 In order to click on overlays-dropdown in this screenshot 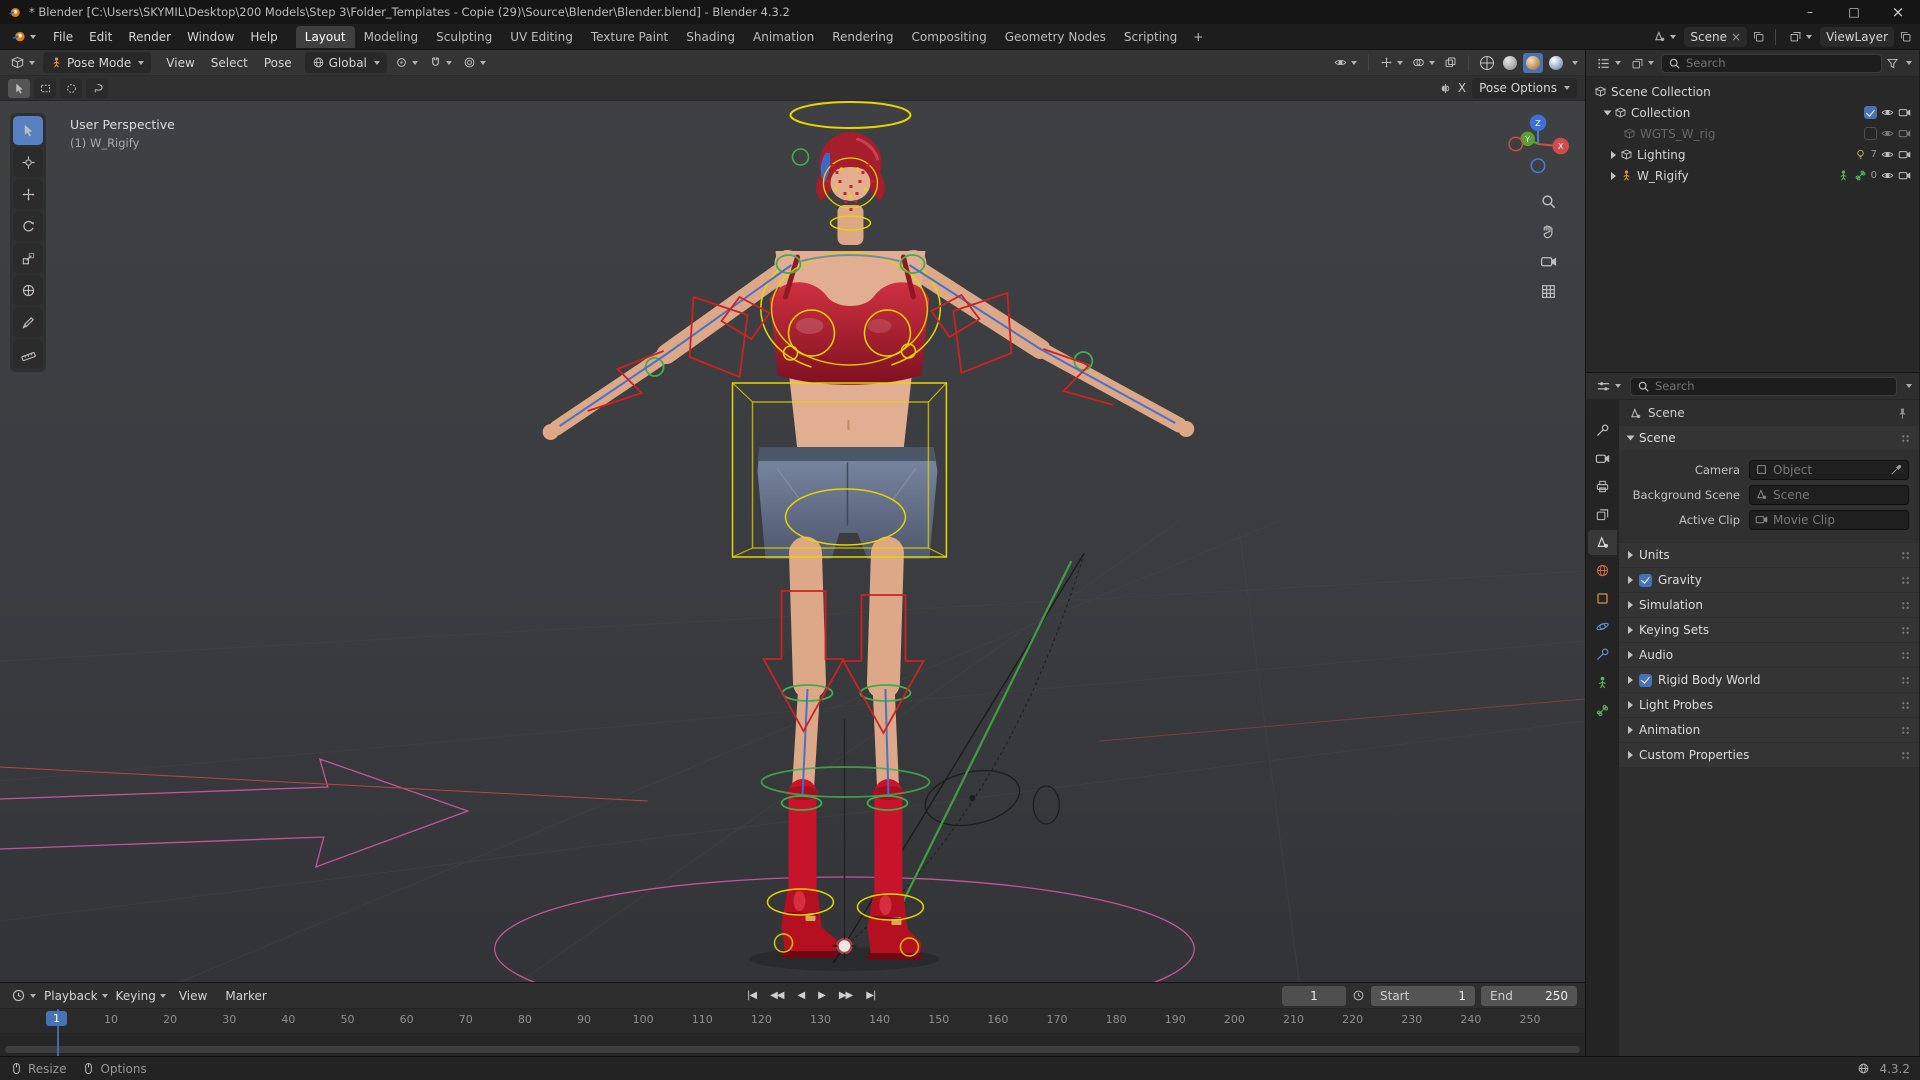, I will do `click(1423, 62)`.